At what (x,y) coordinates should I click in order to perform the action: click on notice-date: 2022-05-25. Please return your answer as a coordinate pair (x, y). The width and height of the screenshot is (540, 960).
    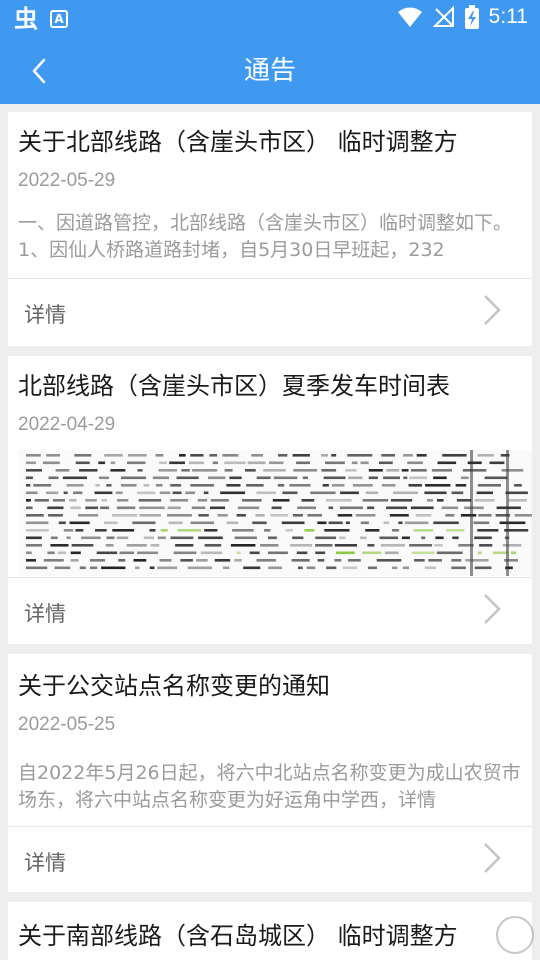
    Looking at the image, I should click on (67, 724).